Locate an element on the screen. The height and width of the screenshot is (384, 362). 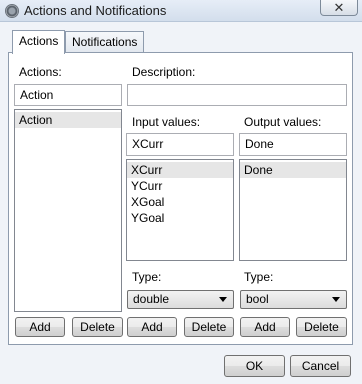
window-title: Actions and Notifications is located at coordinates (95, 10).